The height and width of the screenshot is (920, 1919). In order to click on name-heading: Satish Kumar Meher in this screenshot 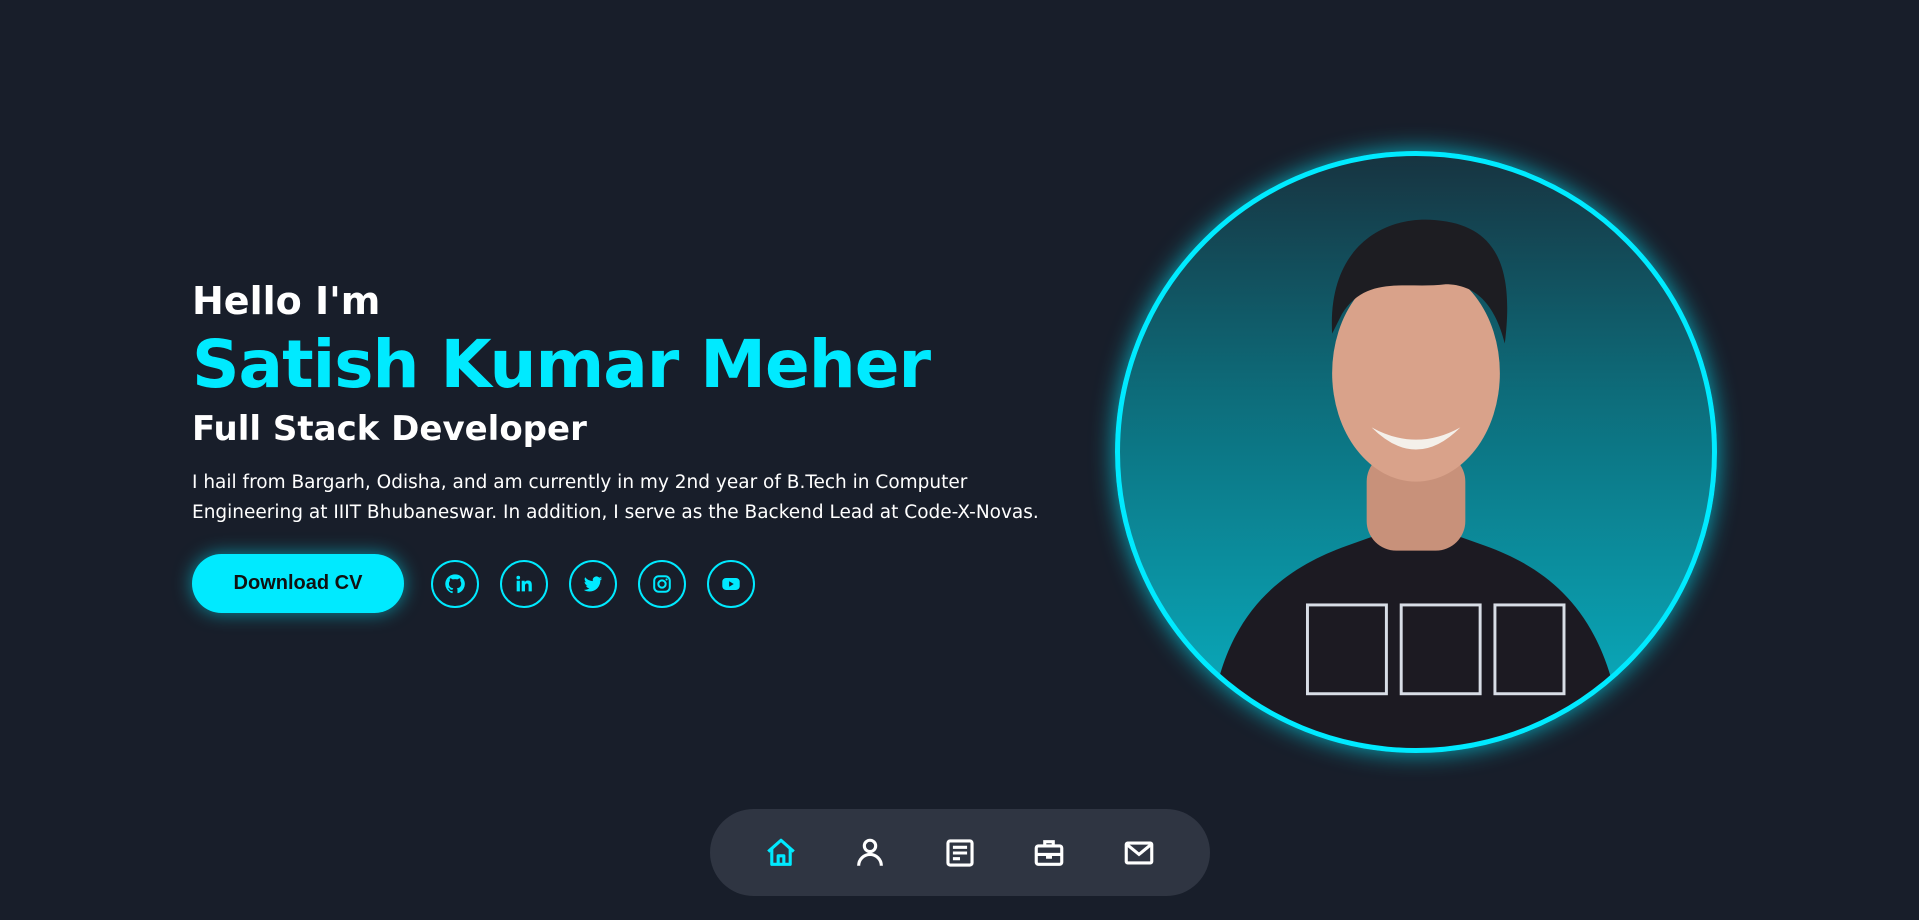, I will do `click(561, 364)`.